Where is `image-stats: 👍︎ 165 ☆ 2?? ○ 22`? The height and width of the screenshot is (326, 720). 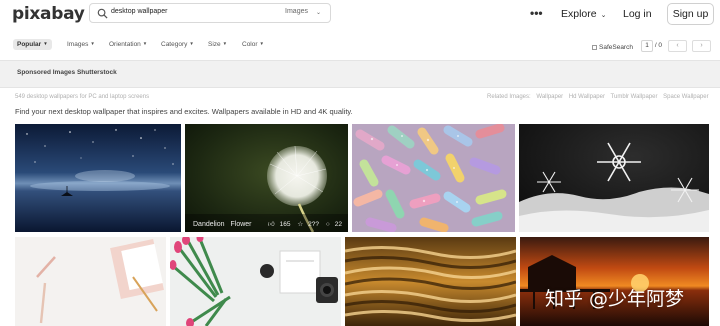
image-stats: 👍︎ 165 ☆ 2?? ○ 22 is located at coordinates (302, 224).